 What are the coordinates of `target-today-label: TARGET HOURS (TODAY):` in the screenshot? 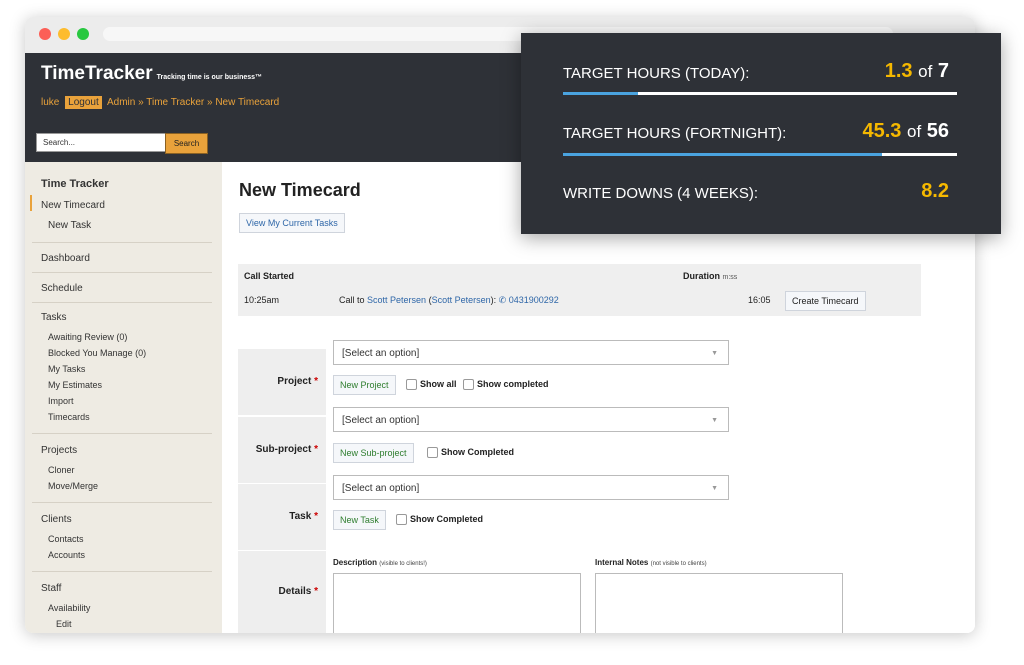 It's located at (656, 73).